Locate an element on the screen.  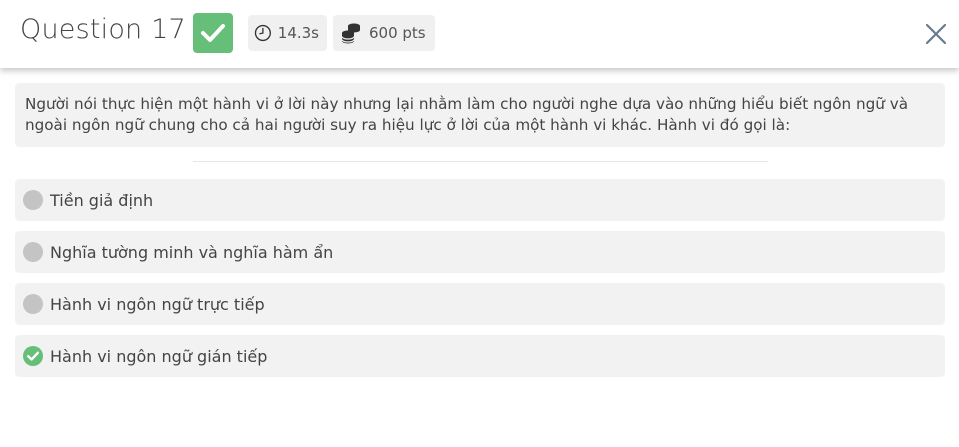
close-button is located at coordinates (936, 34).